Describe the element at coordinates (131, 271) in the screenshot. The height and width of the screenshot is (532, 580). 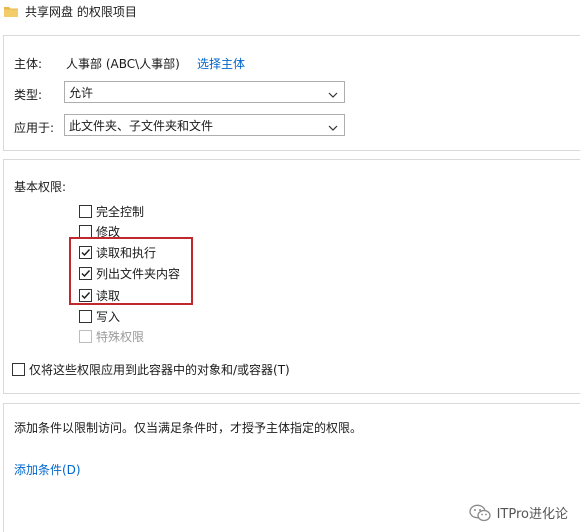
I see `highlight-box` at that location.